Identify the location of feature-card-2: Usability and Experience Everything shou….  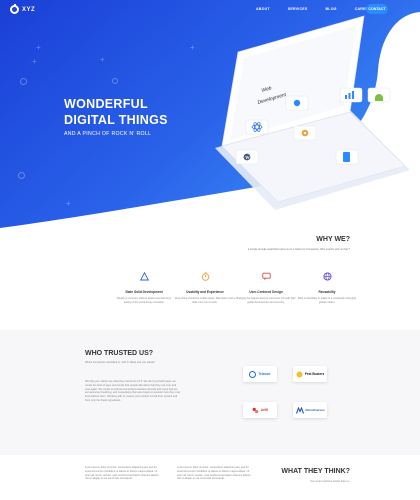
(205, 288).